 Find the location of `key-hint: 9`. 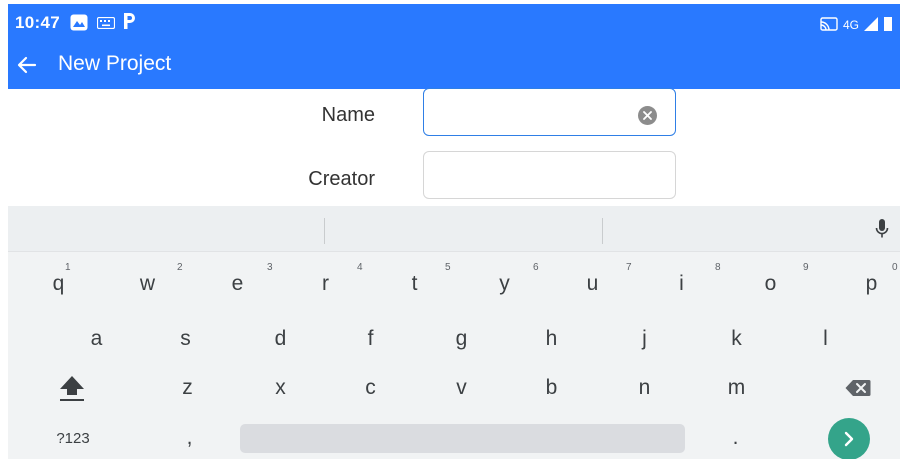

key-hint: 9 is located at coordinates (806, 267).